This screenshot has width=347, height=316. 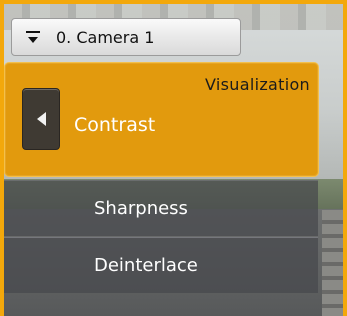 What do you see at coordinates (105, 37) in the screenshot?
I see `camera-name: 0. Camera 1` at bounding box center [105, 37].